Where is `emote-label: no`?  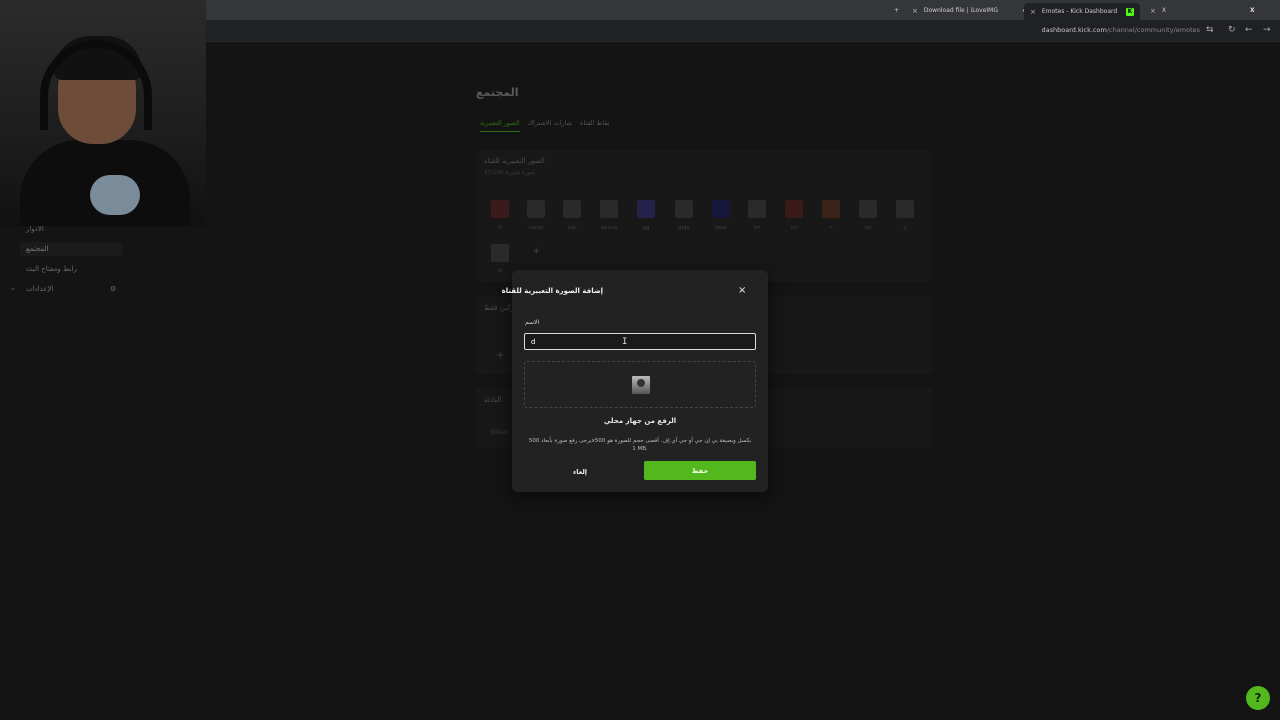 emote-label: no is located at coordinates (868, 228).